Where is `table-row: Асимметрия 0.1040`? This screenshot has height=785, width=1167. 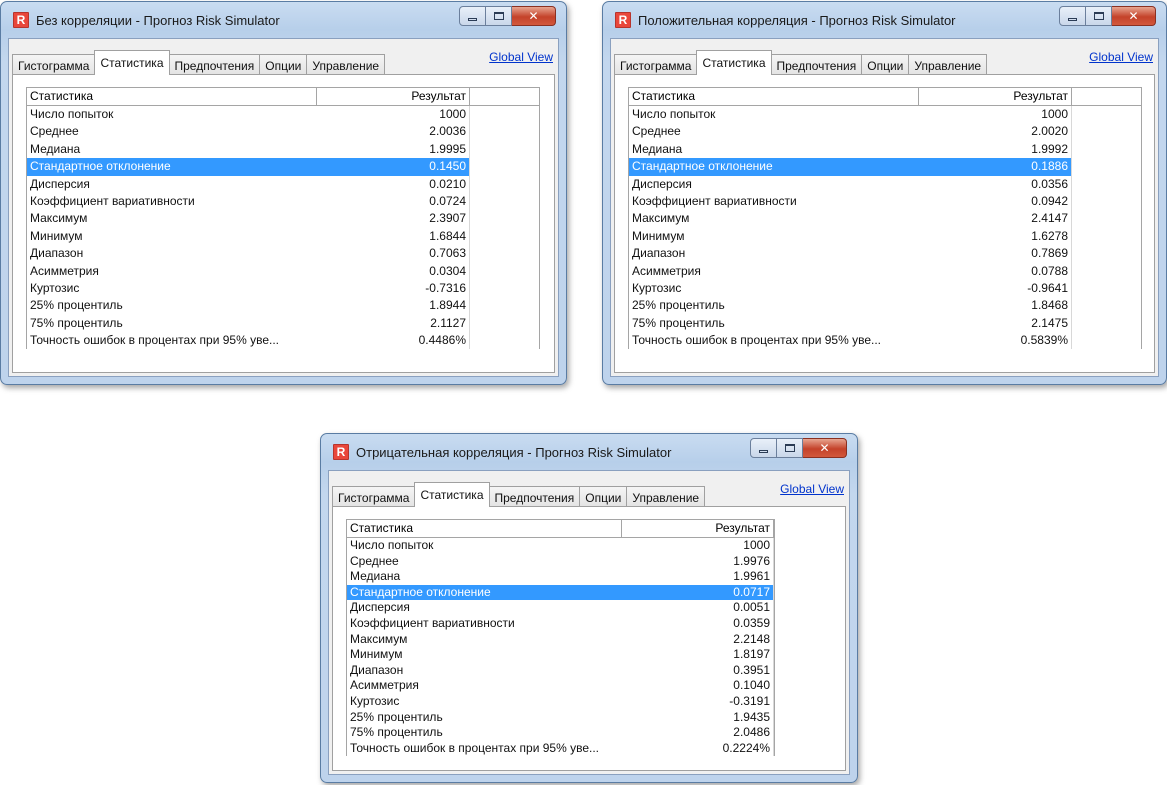
table-row: Асимметрия 0.1040 is located at coordinates (560, 686).